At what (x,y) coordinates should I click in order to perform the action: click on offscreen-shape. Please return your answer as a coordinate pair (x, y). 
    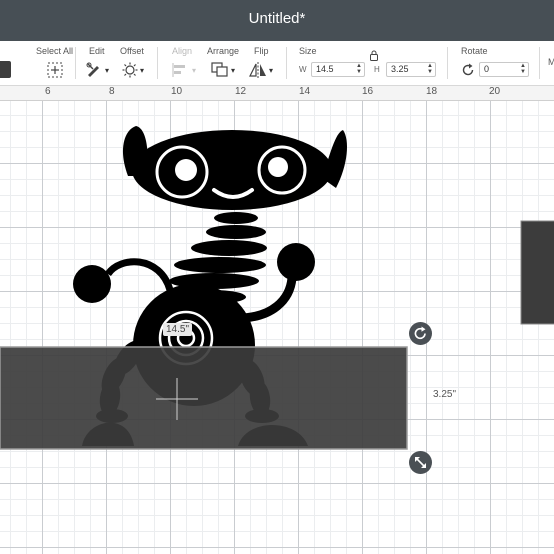
    Looking at the image, I should click on (537, 272).